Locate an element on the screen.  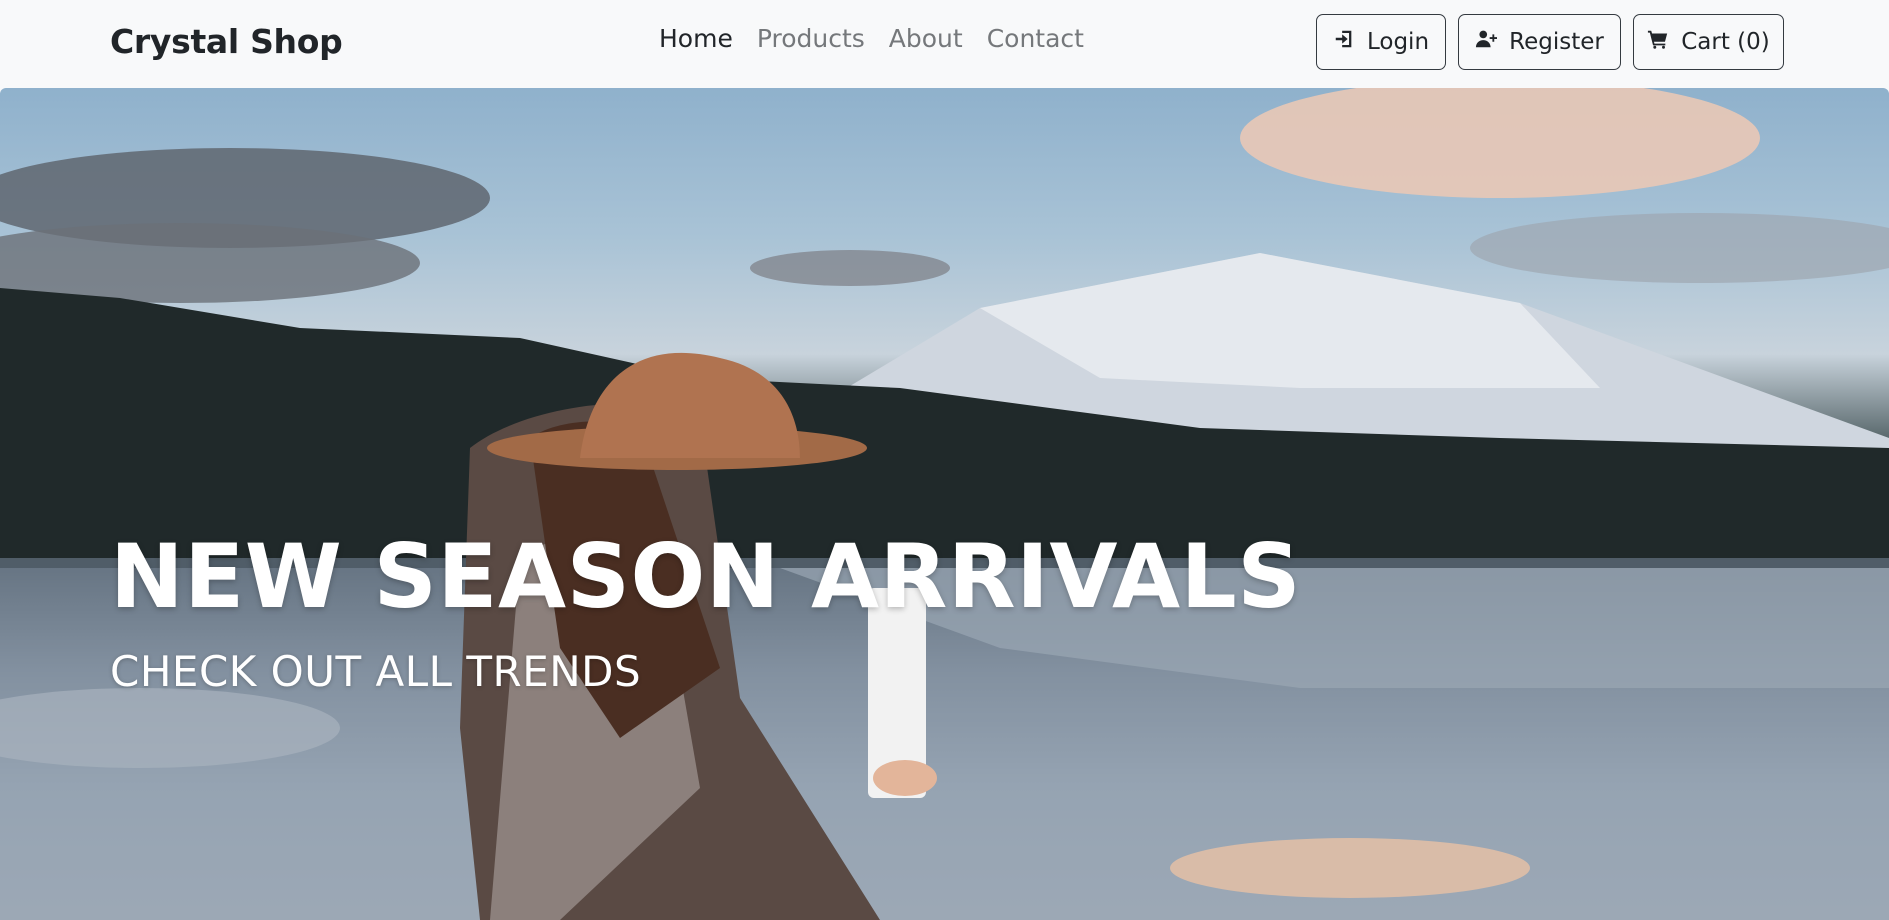
login-button: Login is located at coordinates (1381, 42).